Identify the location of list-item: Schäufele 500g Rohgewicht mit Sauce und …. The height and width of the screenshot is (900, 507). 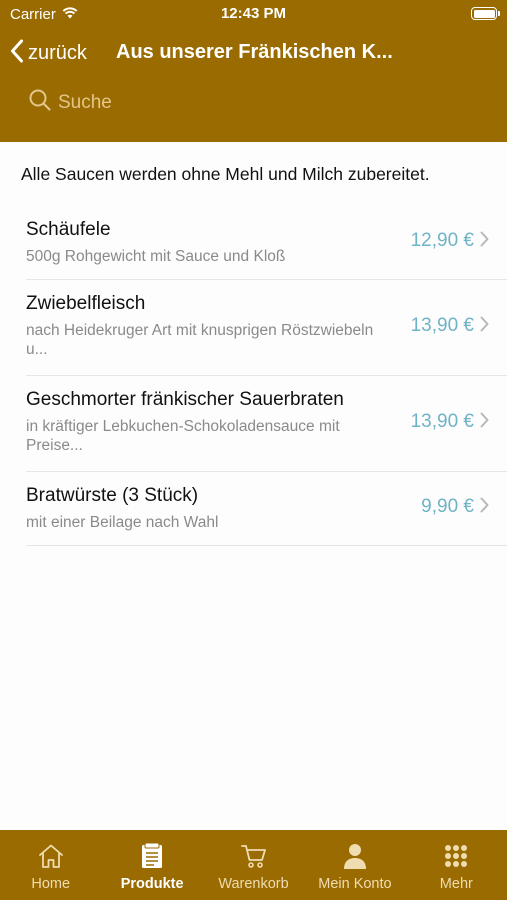
(266, 243).